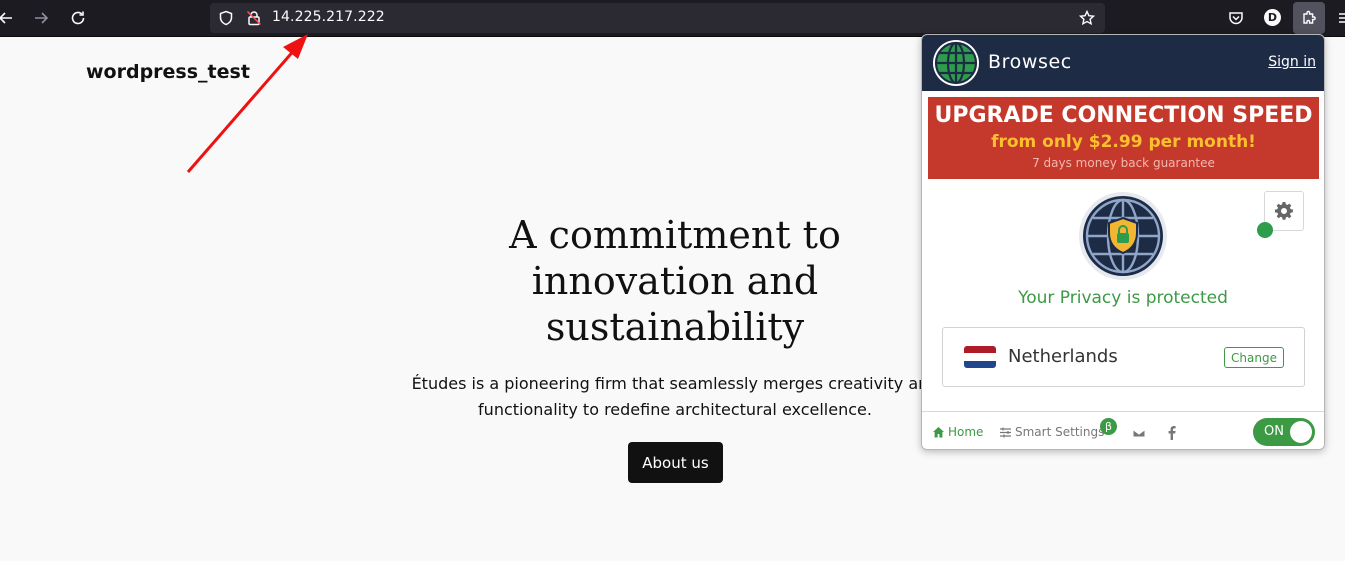 This screenshot has width=1345, height=561. Describe the element at coordinates (1123, 430) in the screenshot. I see `popup-footer: Home Smart Settings β ON` at that location.